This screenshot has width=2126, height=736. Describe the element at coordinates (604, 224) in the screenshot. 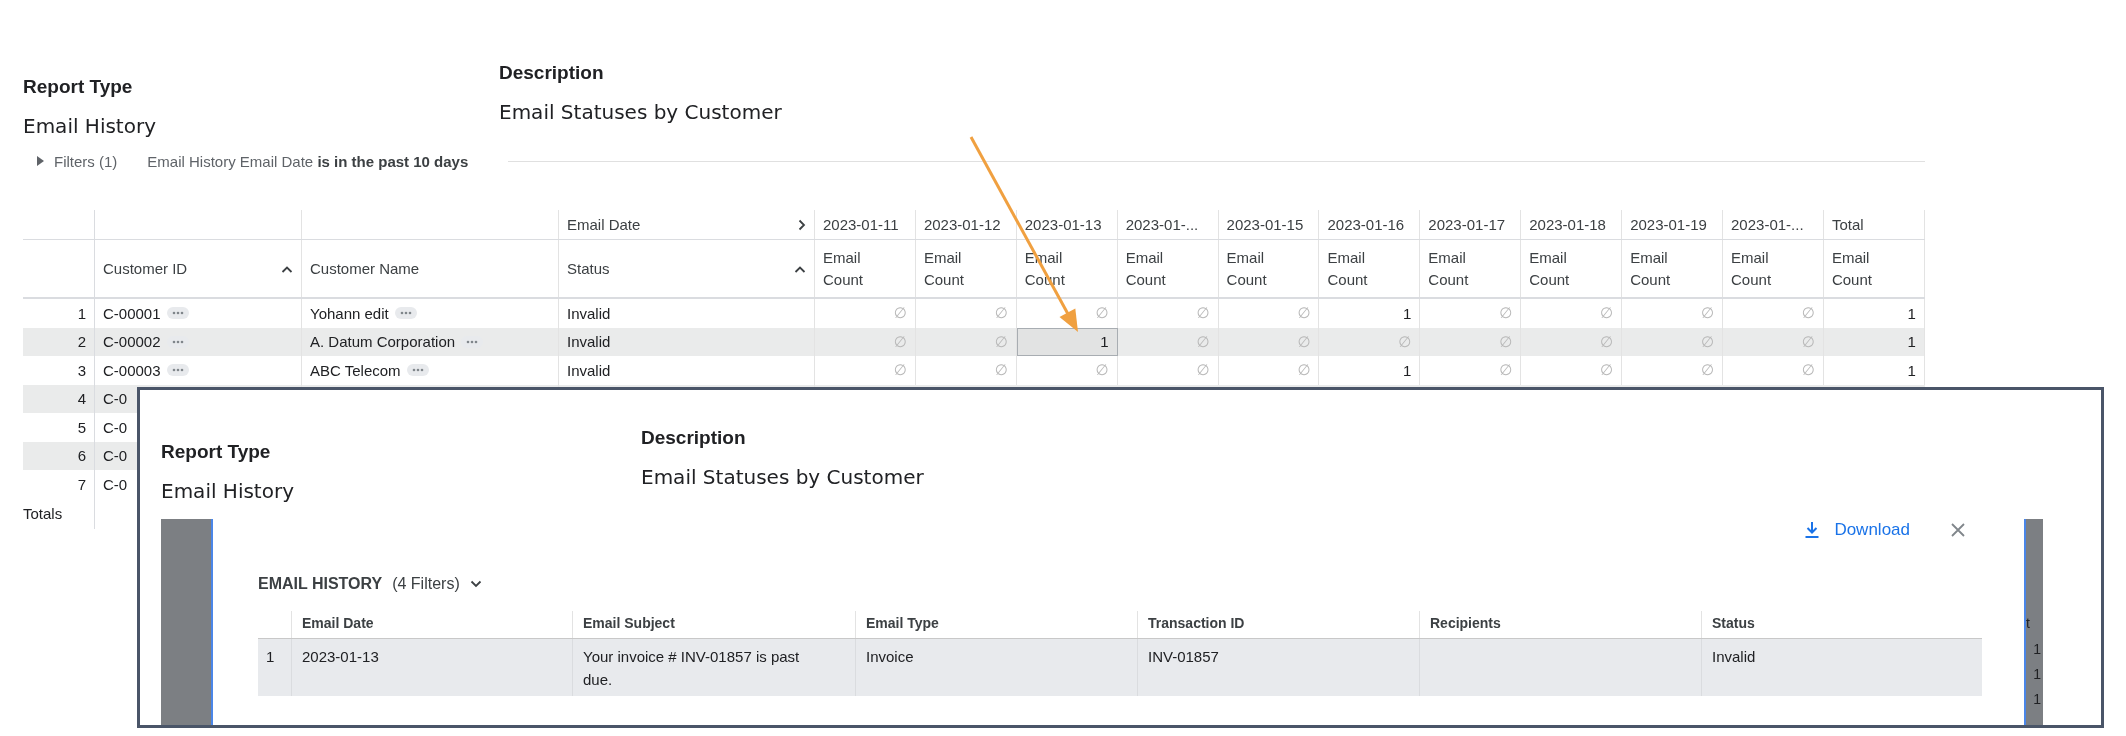

I see `column-group-header: Email Date` at that location.